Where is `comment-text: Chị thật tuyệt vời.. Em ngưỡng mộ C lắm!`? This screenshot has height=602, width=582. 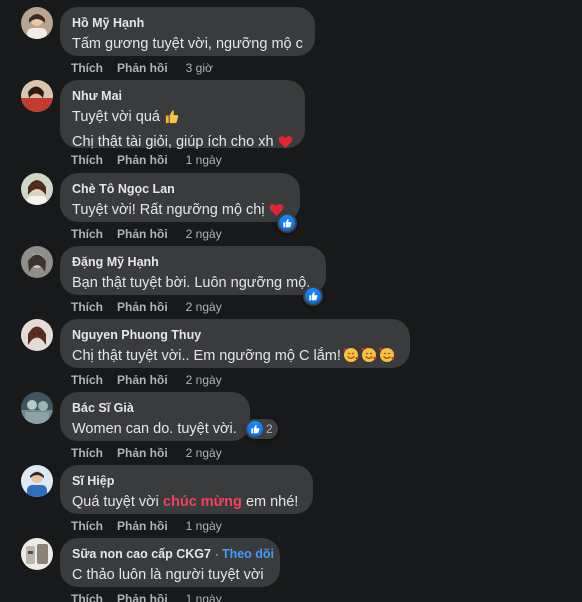 comment-text: Chị thật tuyệt vời.. Em ngưỡng mộ C lắm! is located at coordinates (235, 357).